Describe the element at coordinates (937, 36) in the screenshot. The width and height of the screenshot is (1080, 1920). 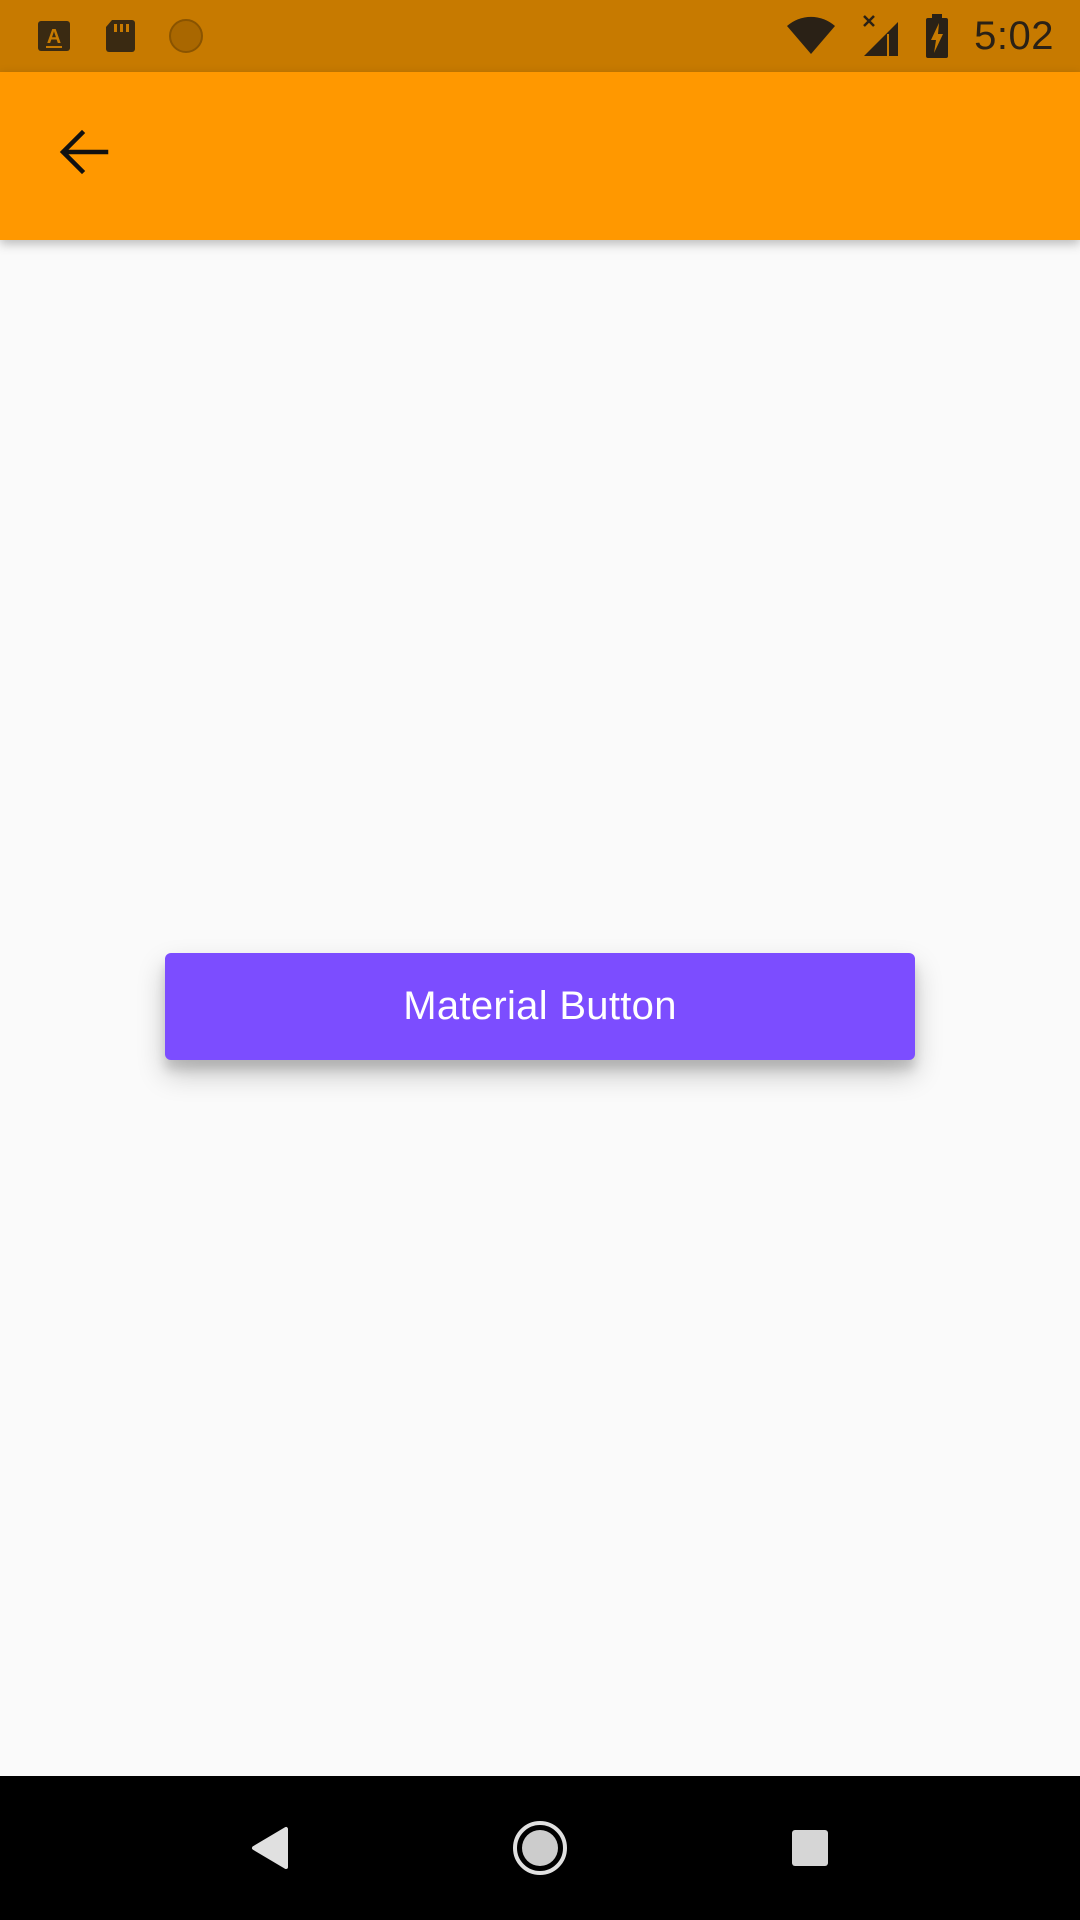
I see `battery-charging-icon` at that location.